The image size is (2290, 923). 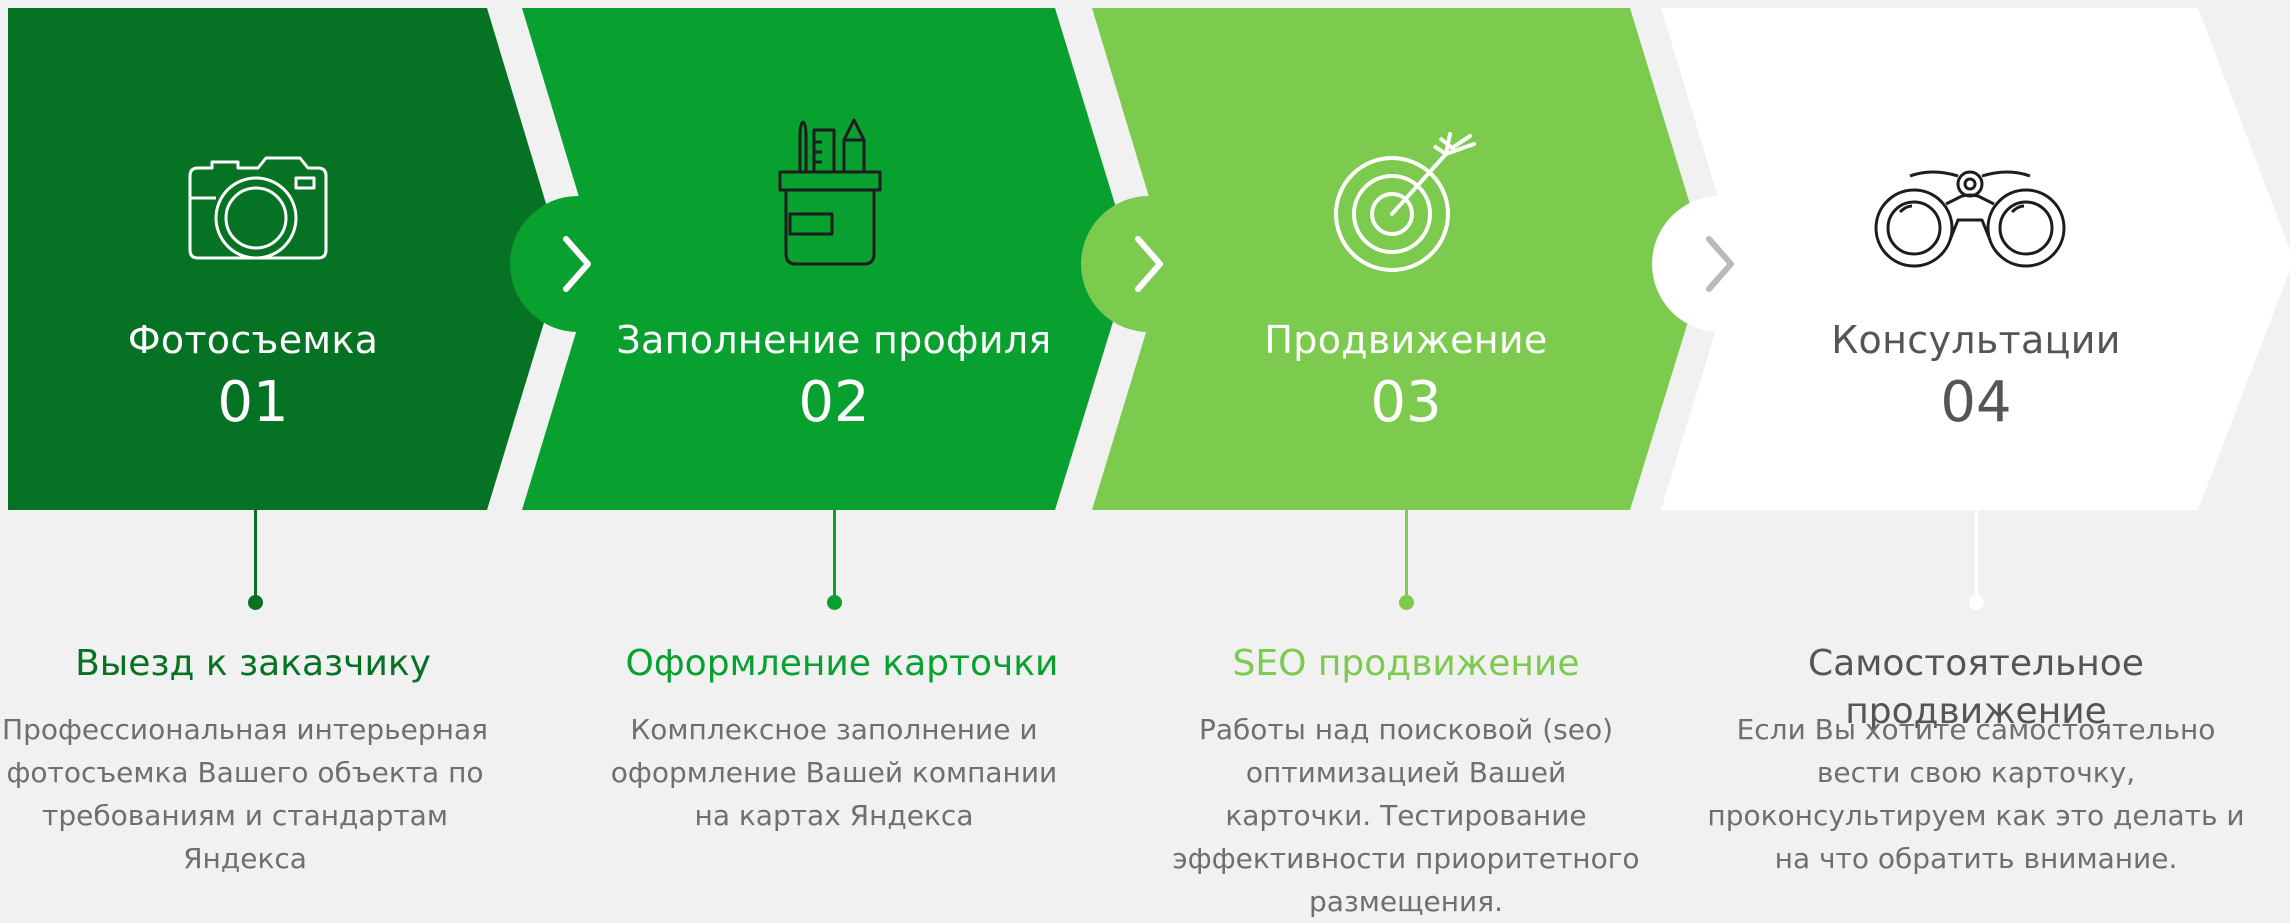 What do you see at coordinates (834, 402) in the screenshot?
I see `step-number: 02` at bounding box center [834, 402].